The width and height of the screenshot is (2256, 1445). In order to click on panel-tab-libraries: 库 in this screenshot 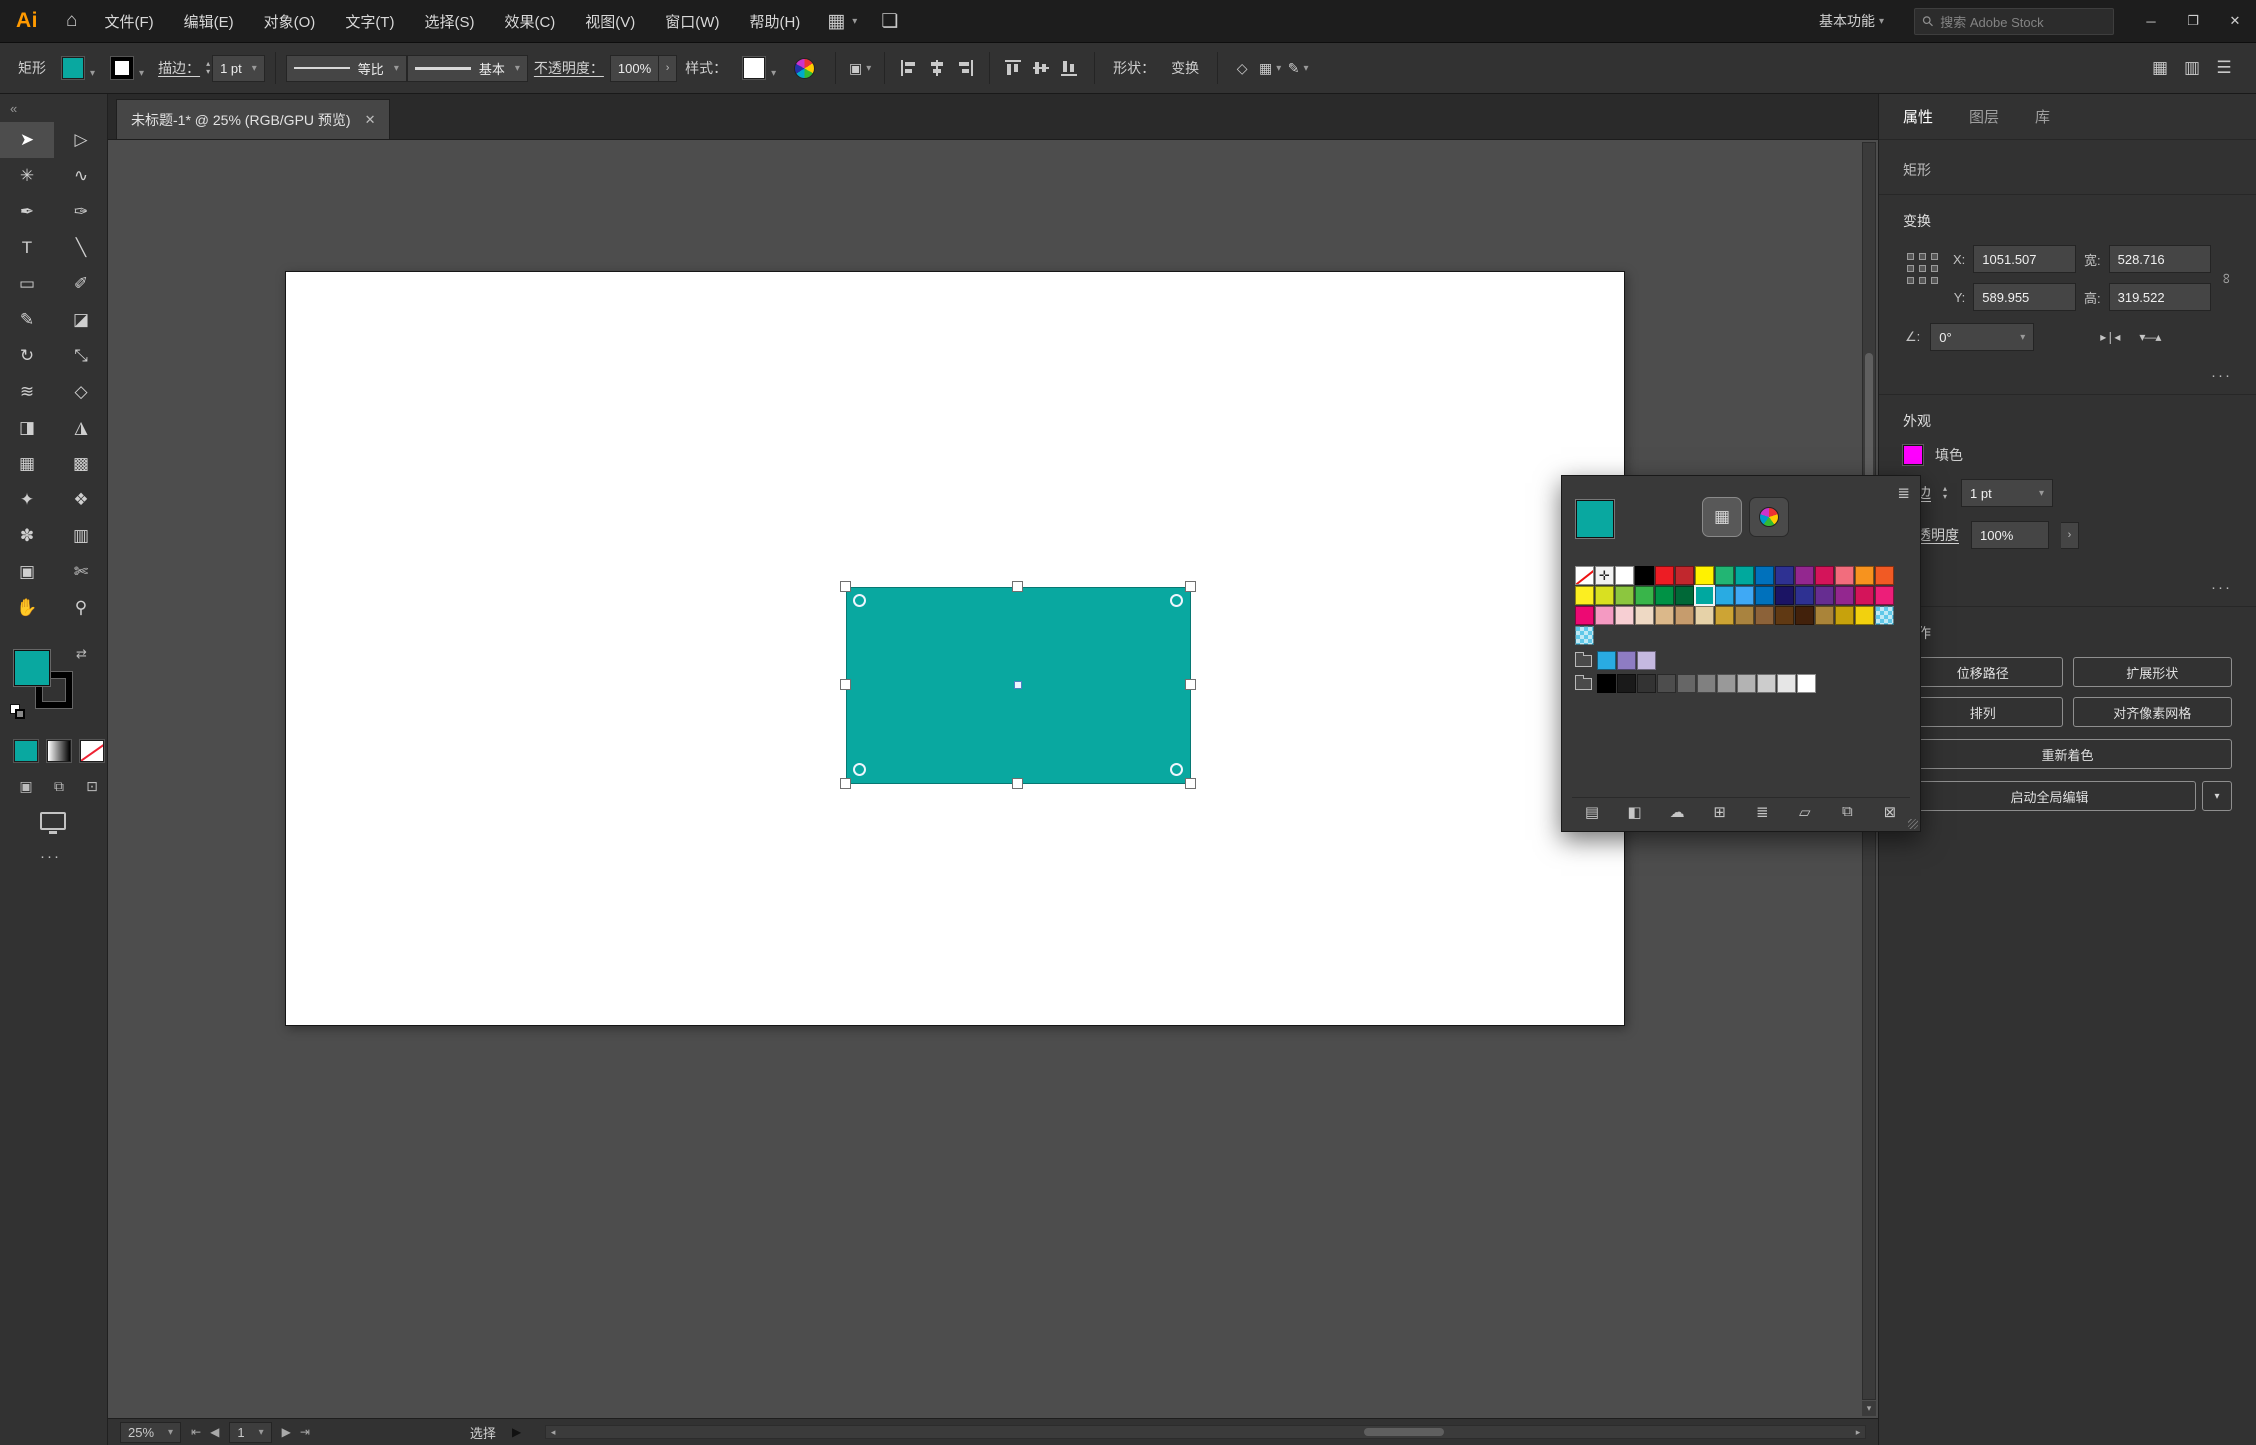, I will do `click(2042, 116)`.